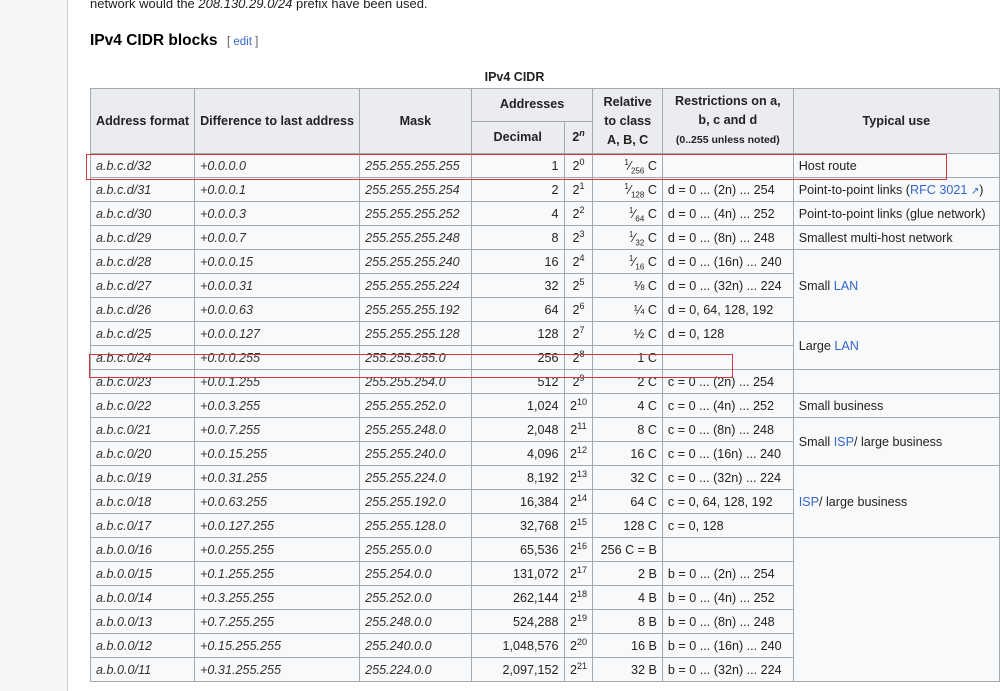  I want to click on cell-address-format: a.b.c.0/24, so click(142, 357).